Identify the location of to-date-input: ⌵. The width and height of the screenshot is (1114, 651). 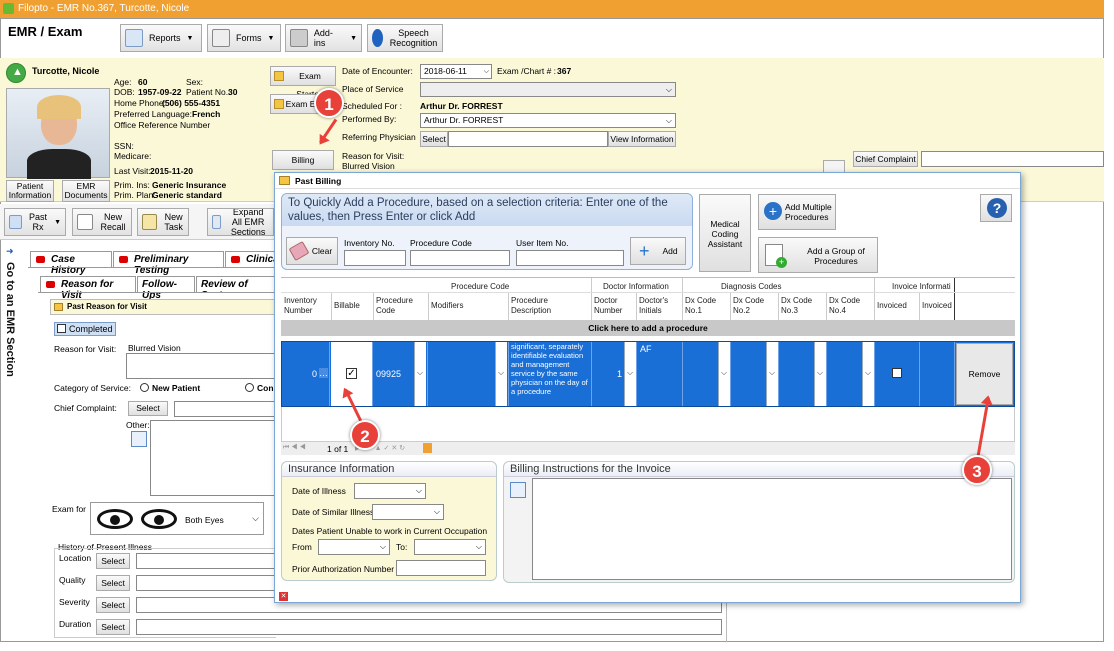
(450, 547).